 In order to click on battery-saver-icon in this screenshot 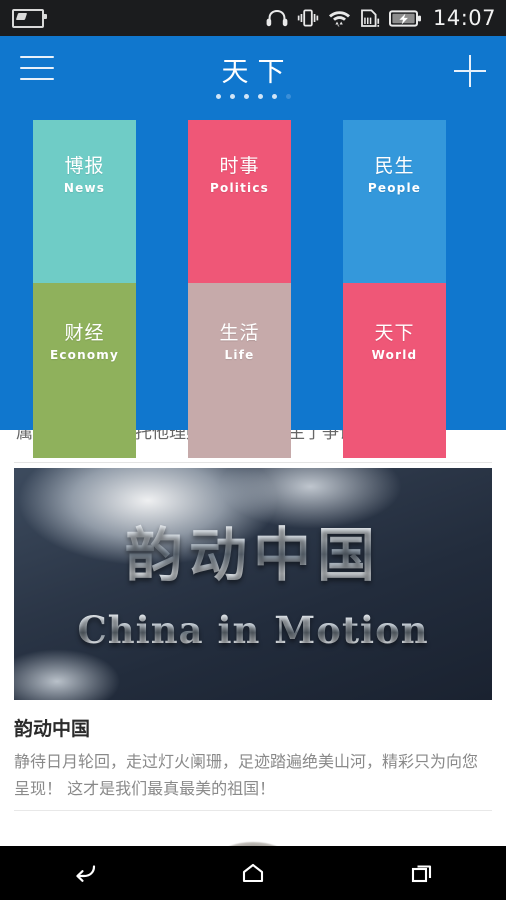, I will do `click(29, 18)`.